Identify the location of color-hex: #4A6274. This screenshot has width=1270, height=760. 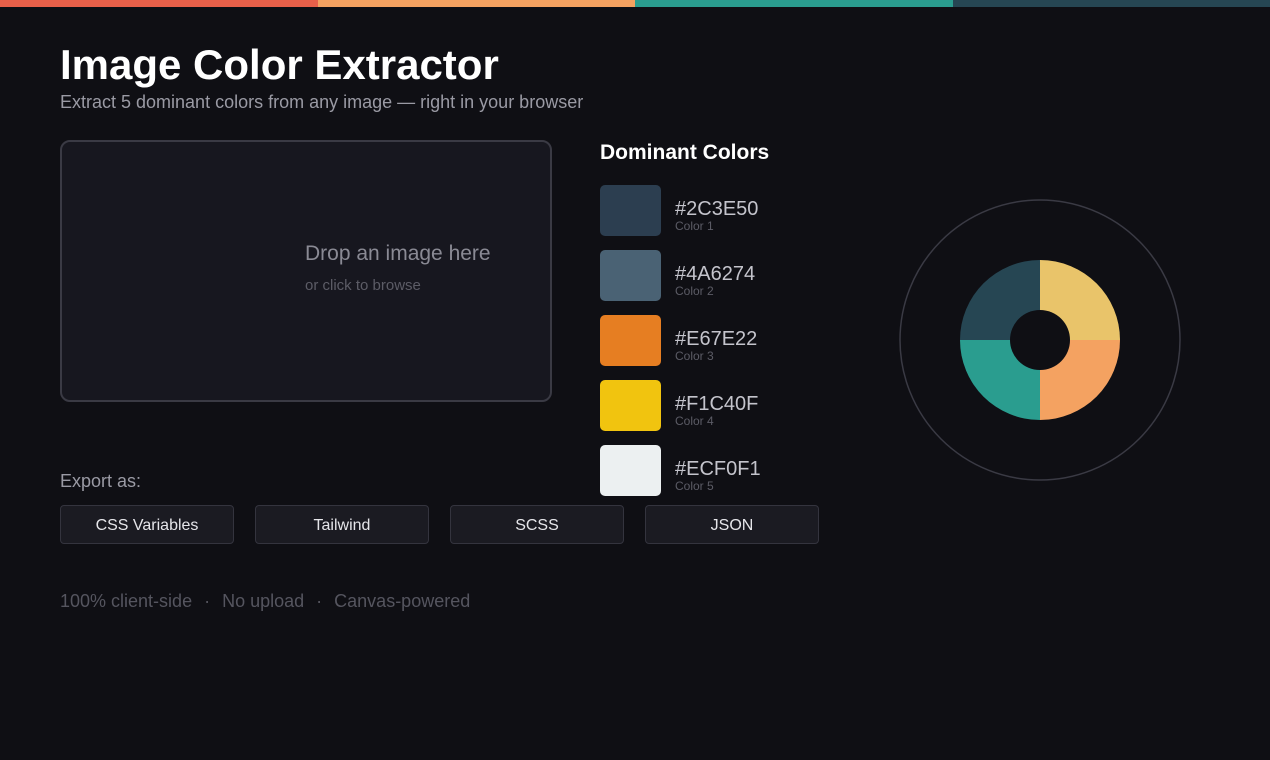
(715, 274).